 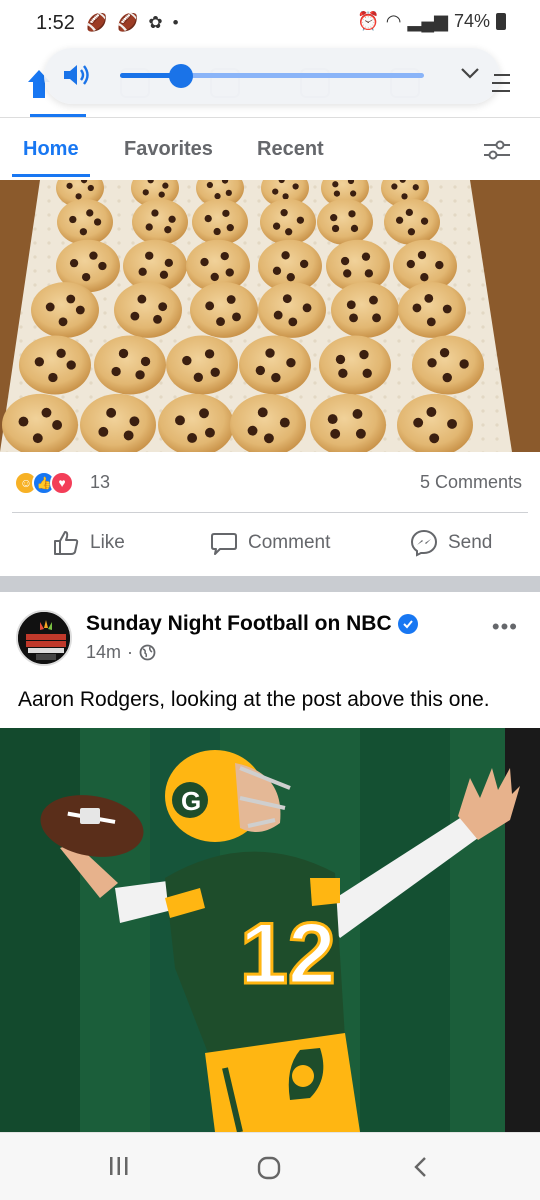 I want to click on verified-badge-icon, so click(x=407, y=624).